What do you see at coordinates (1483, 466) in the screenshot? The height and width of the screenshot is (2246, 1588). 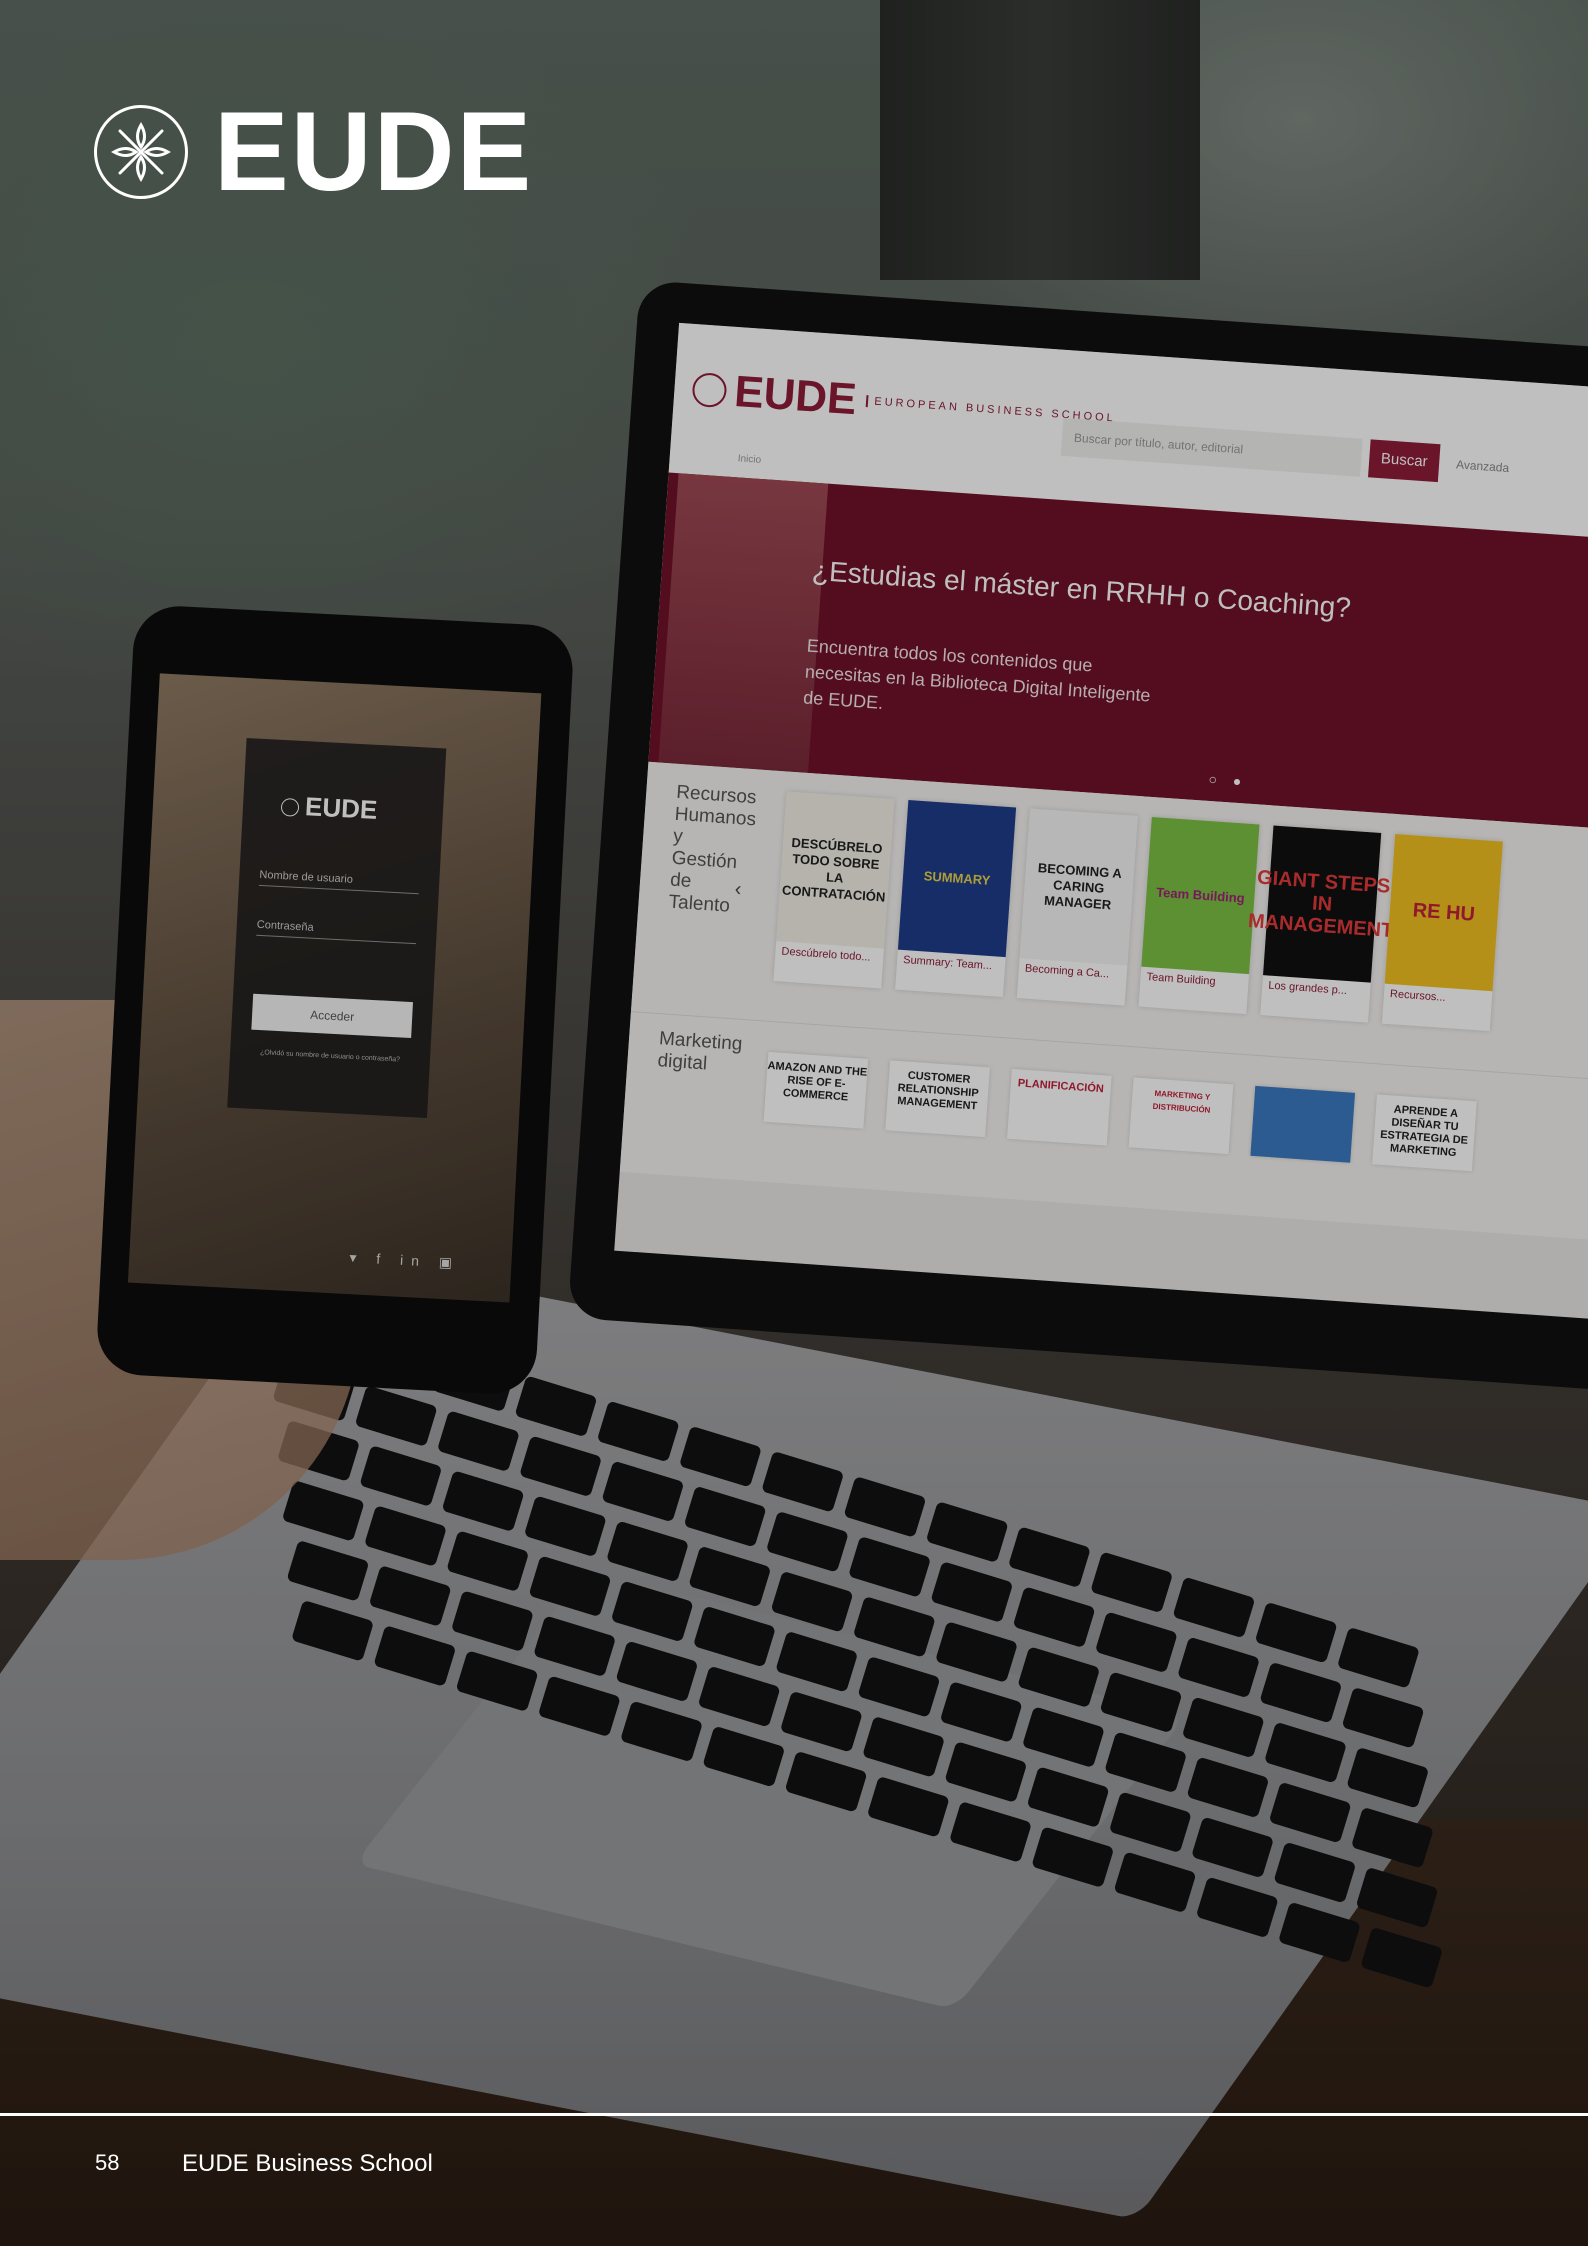 I see `advanced-search-link: Avanzada` at bounding box center [1483, 466].